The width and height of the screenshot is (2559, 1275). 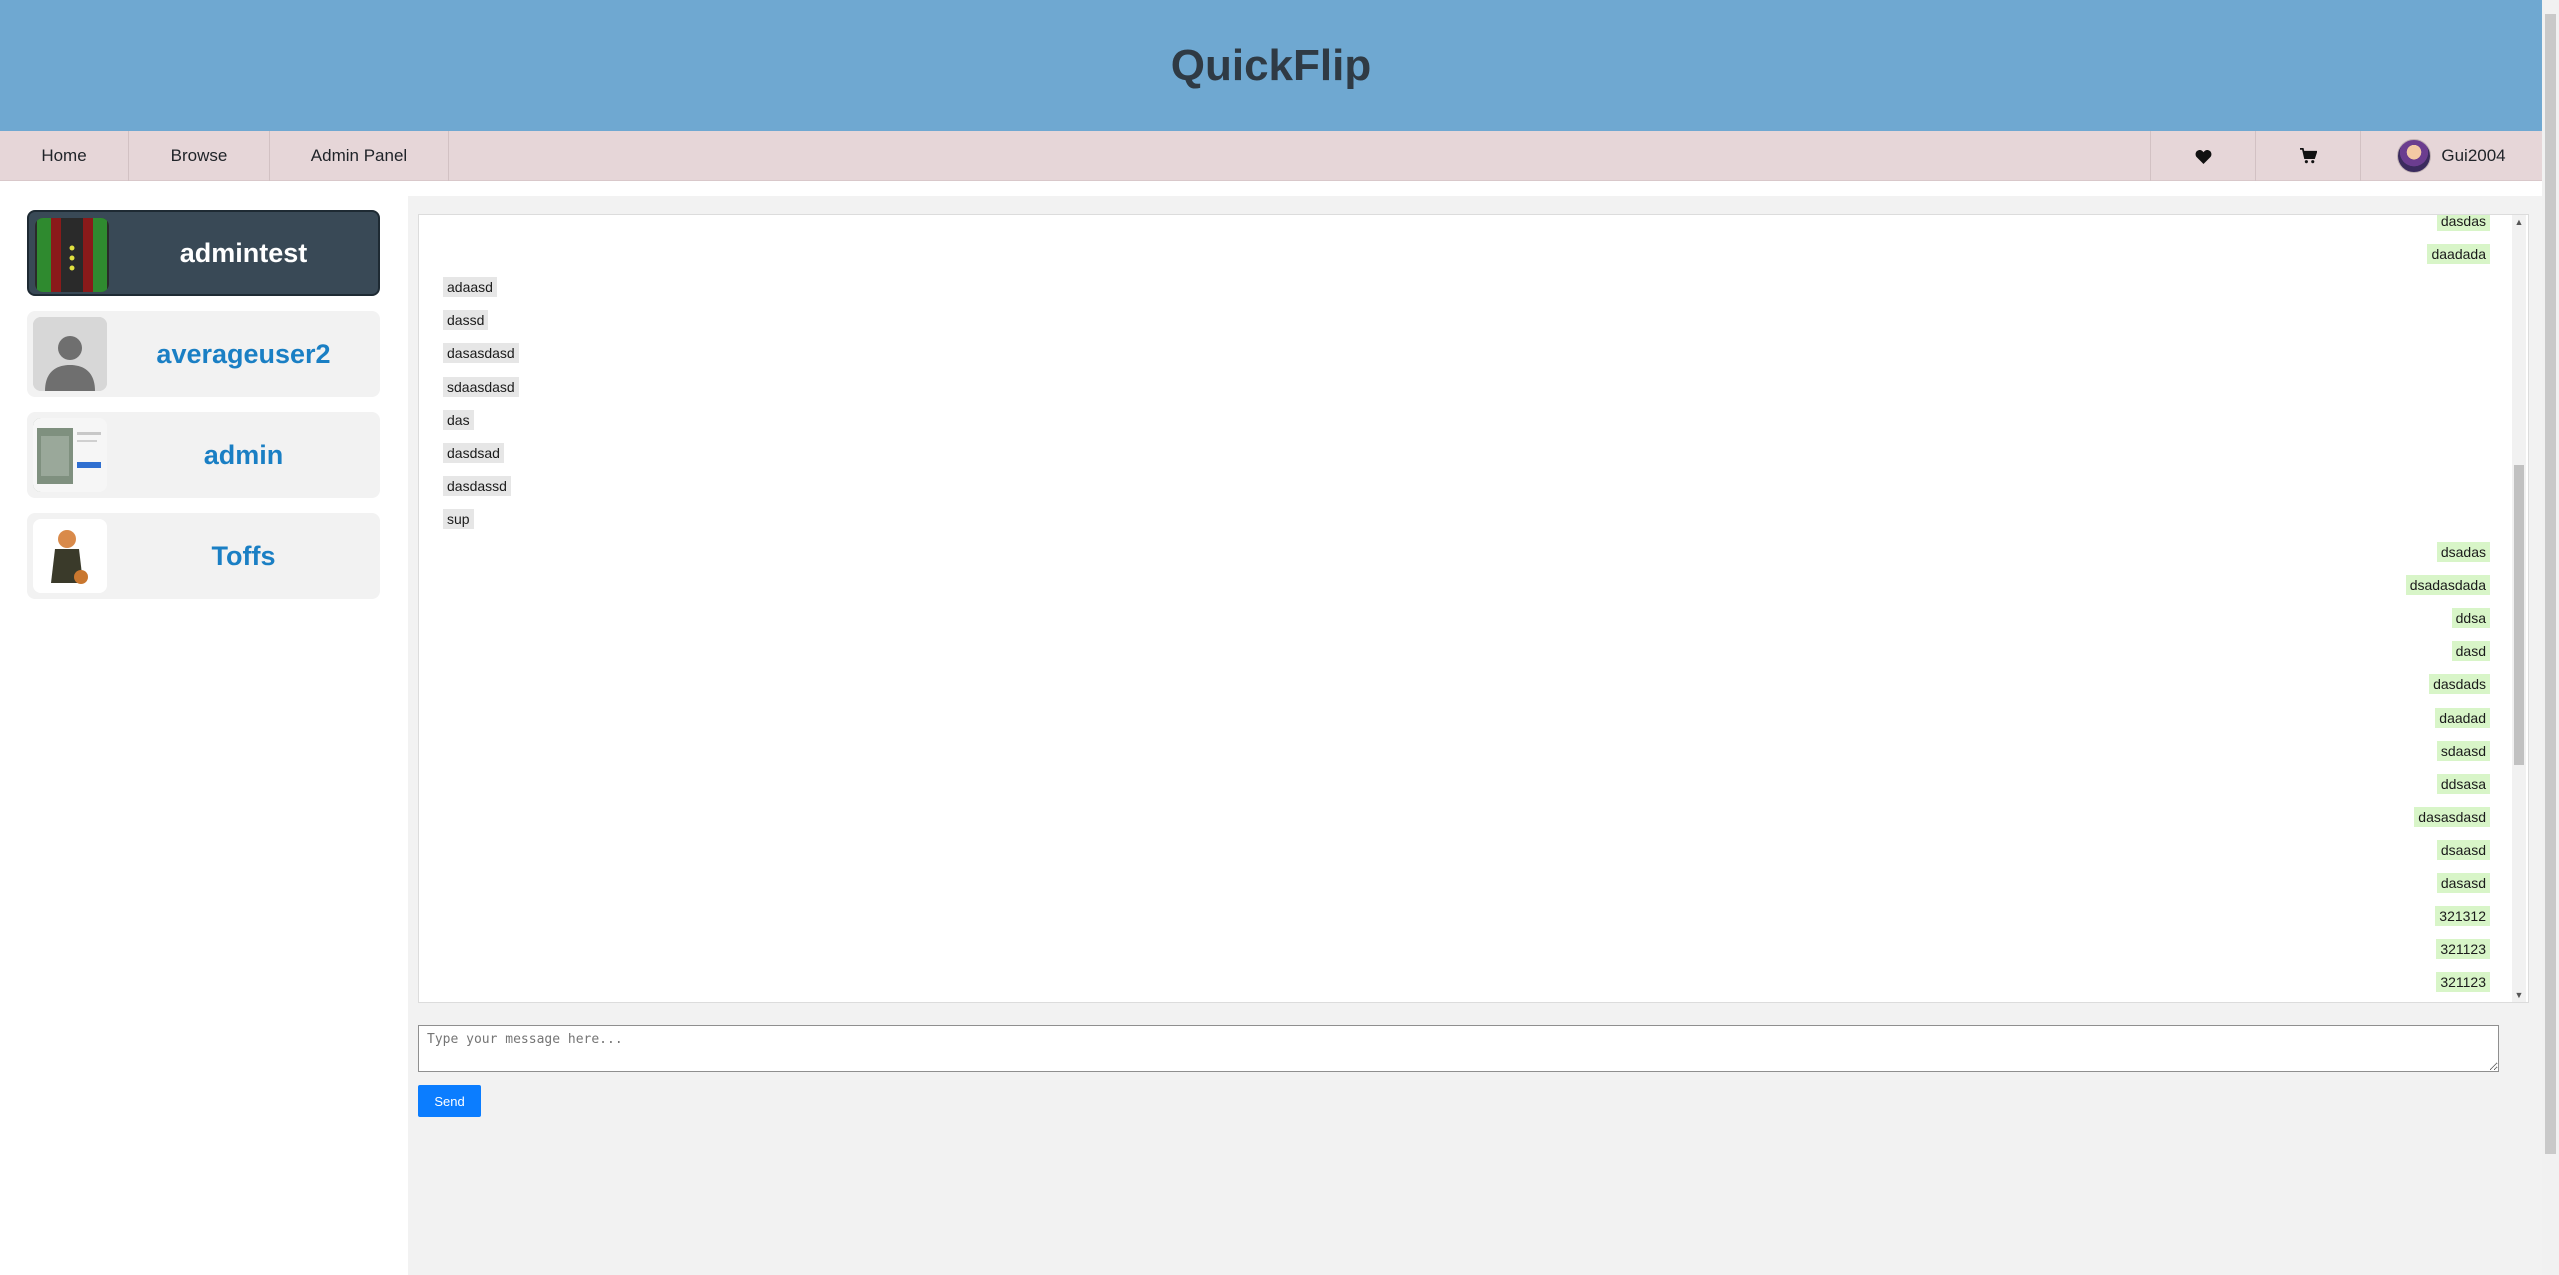 What do you see at coordinates (1458, 1048) in the screenshot?
I see `message-input` at bounding box center [1458, 1048].